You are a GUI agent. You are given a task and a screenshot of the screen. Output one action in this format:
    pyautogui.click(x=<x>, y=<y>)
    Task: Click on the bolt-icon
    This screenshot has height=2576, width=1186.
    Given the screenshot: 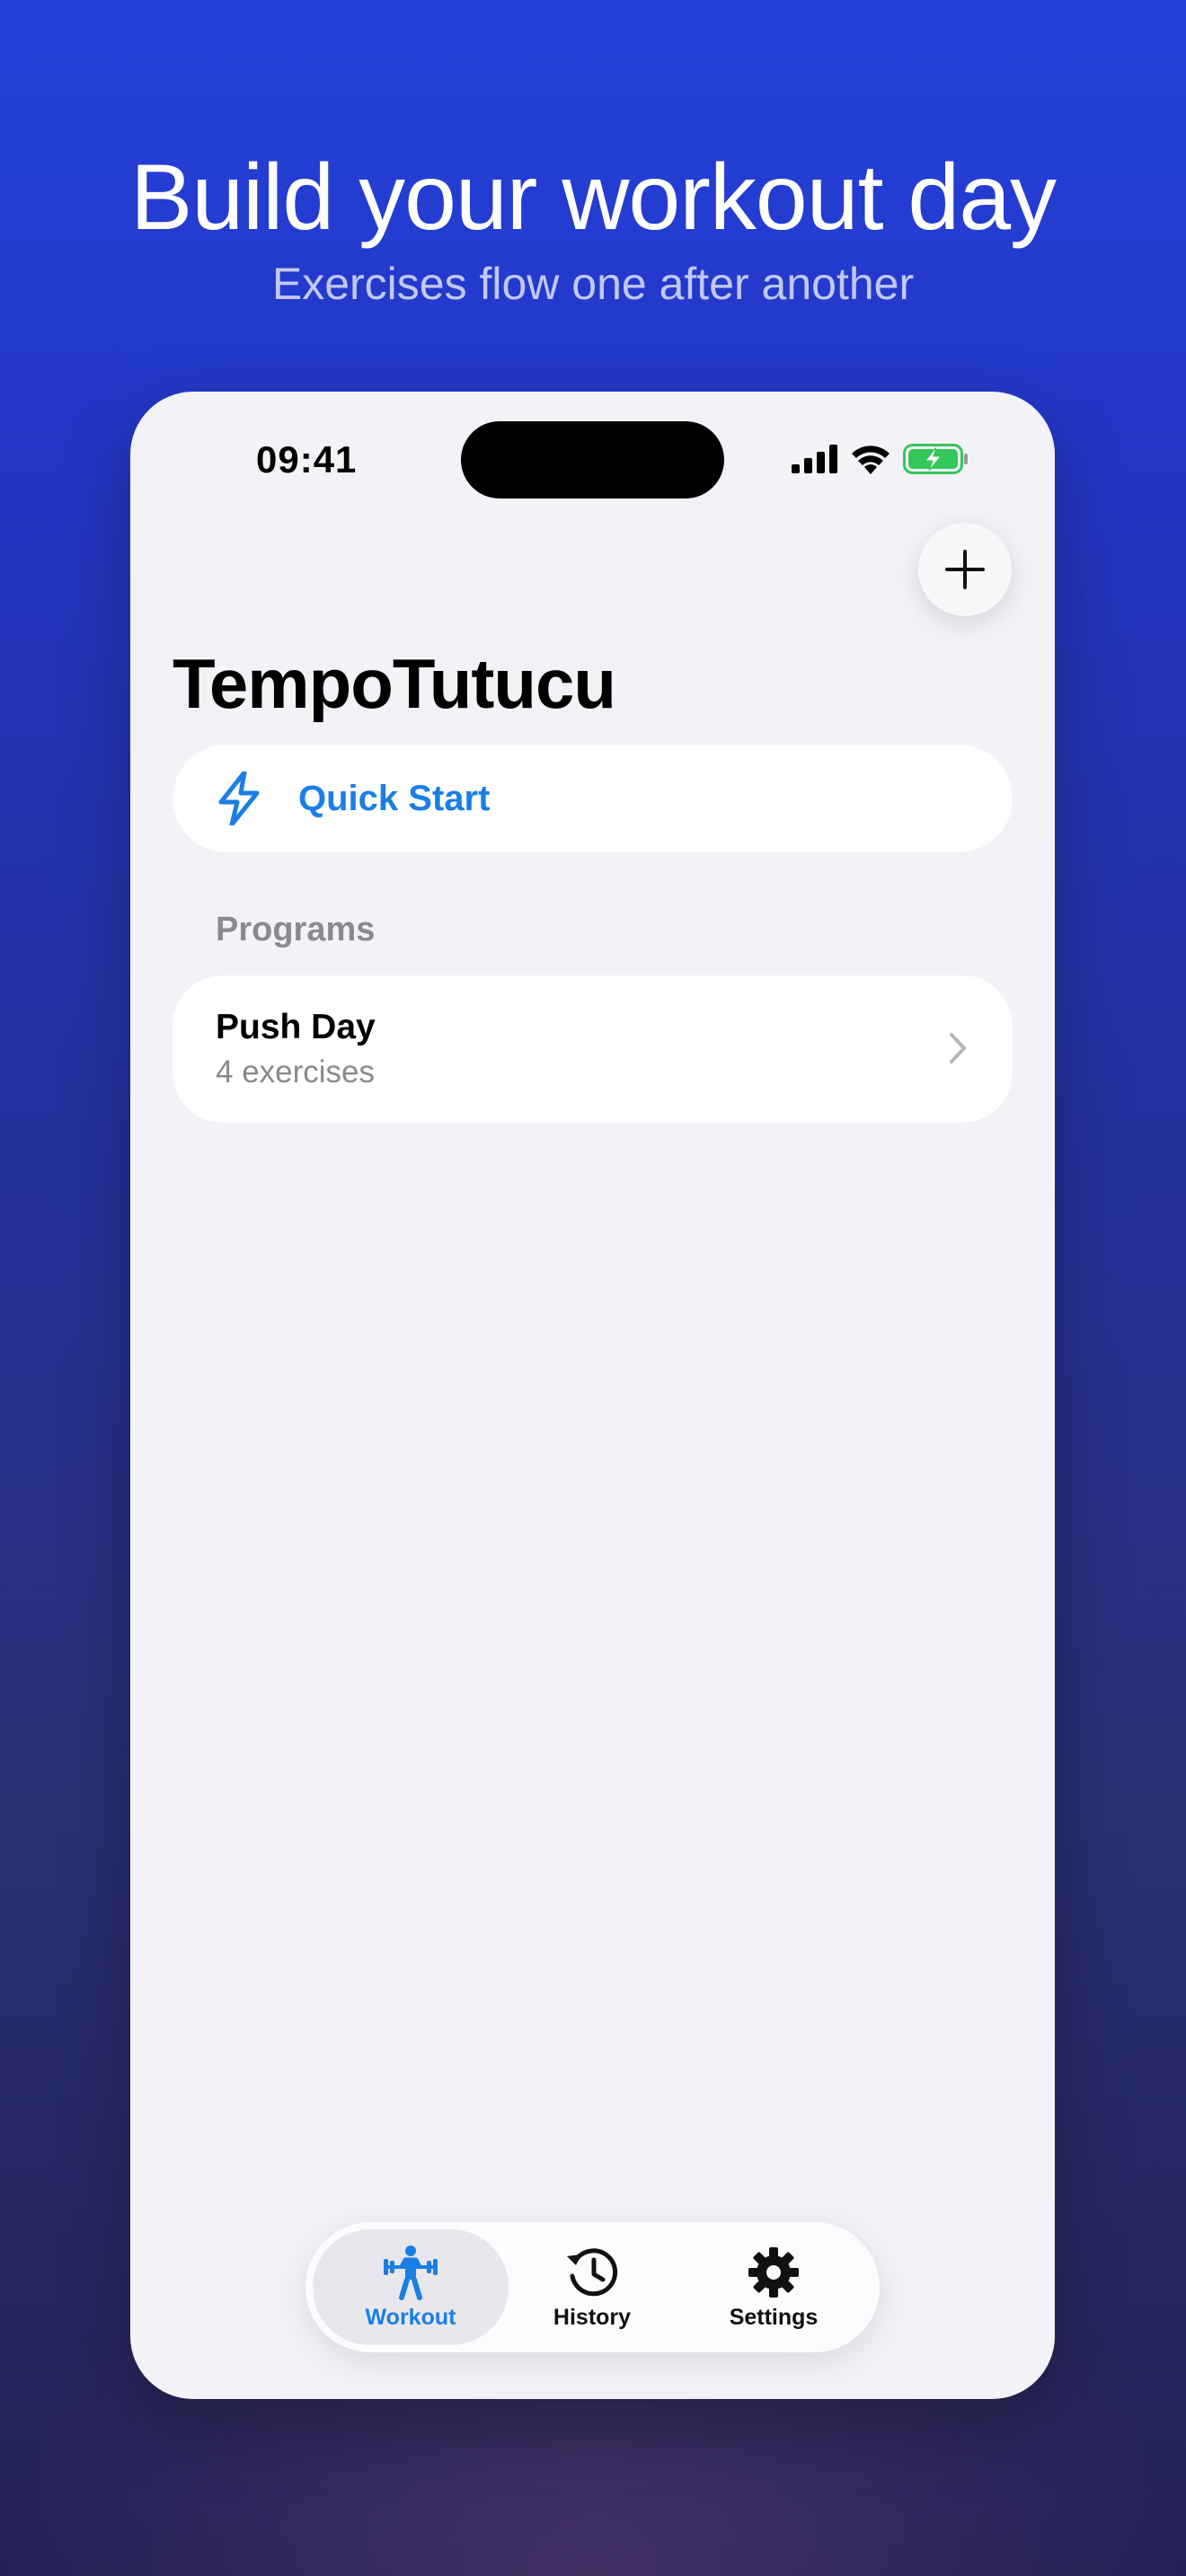 What is the action you would take?
    pyautogui.click(x=239, y=798)
    